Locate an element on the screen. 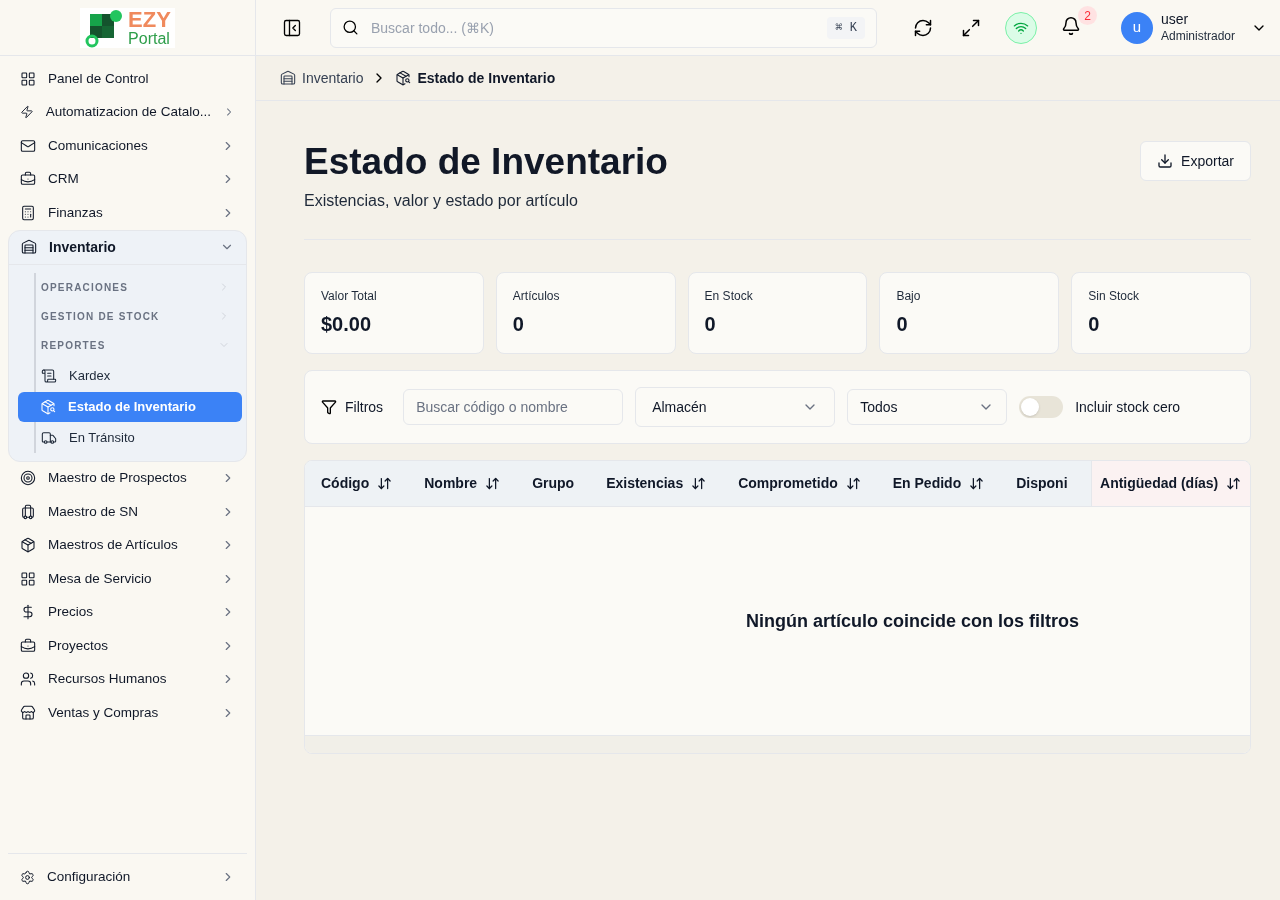 The width and height of the screenshot is (1280, 900). column-header: Disponi is located at coordinates (1042, 484).